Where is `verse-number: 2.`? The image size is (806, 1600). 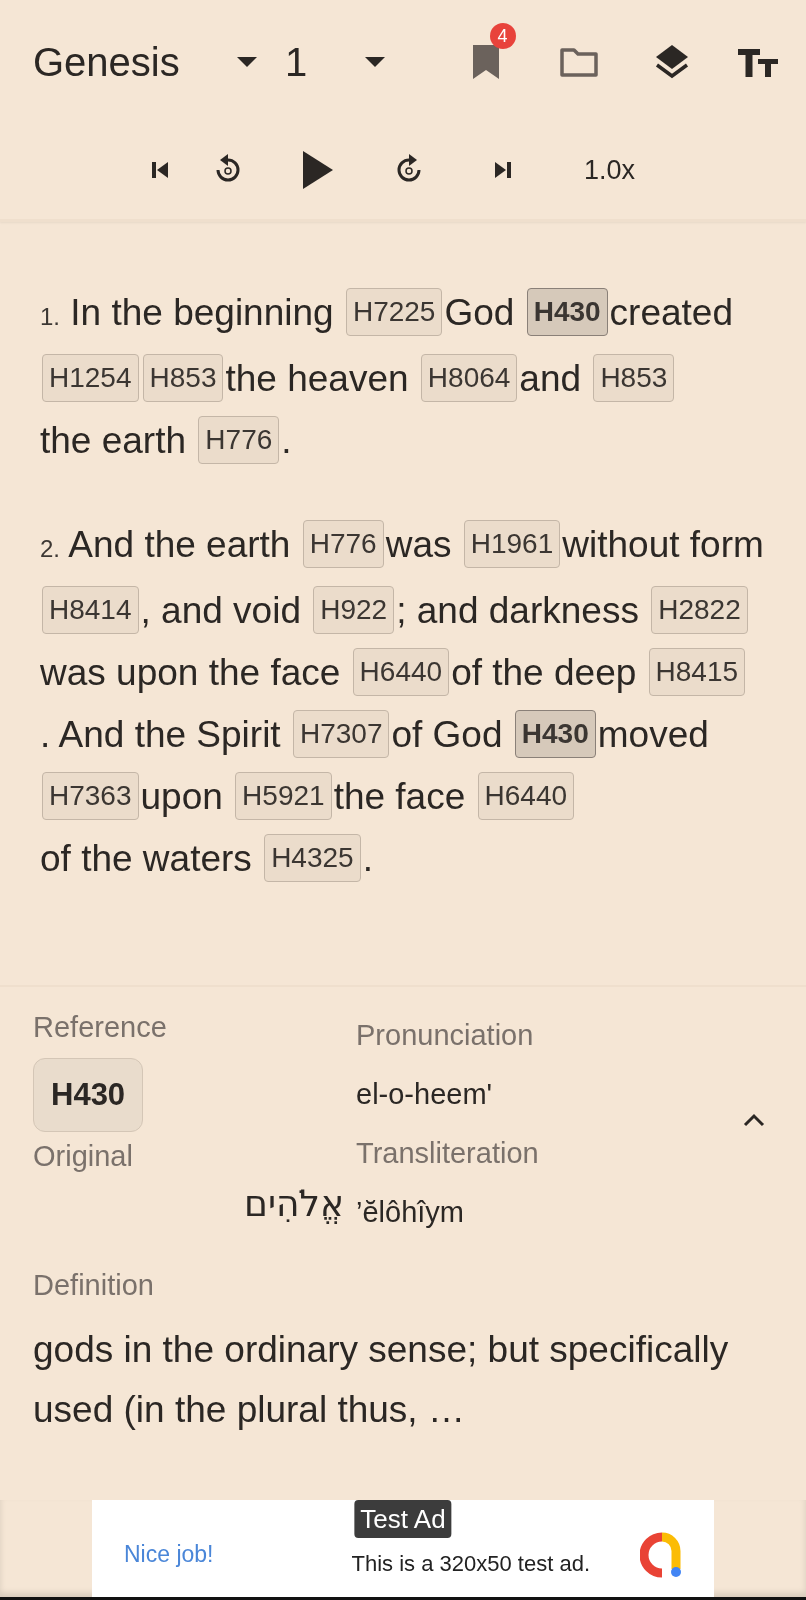 verse-number: 2. is located at coordinates (50, 548).